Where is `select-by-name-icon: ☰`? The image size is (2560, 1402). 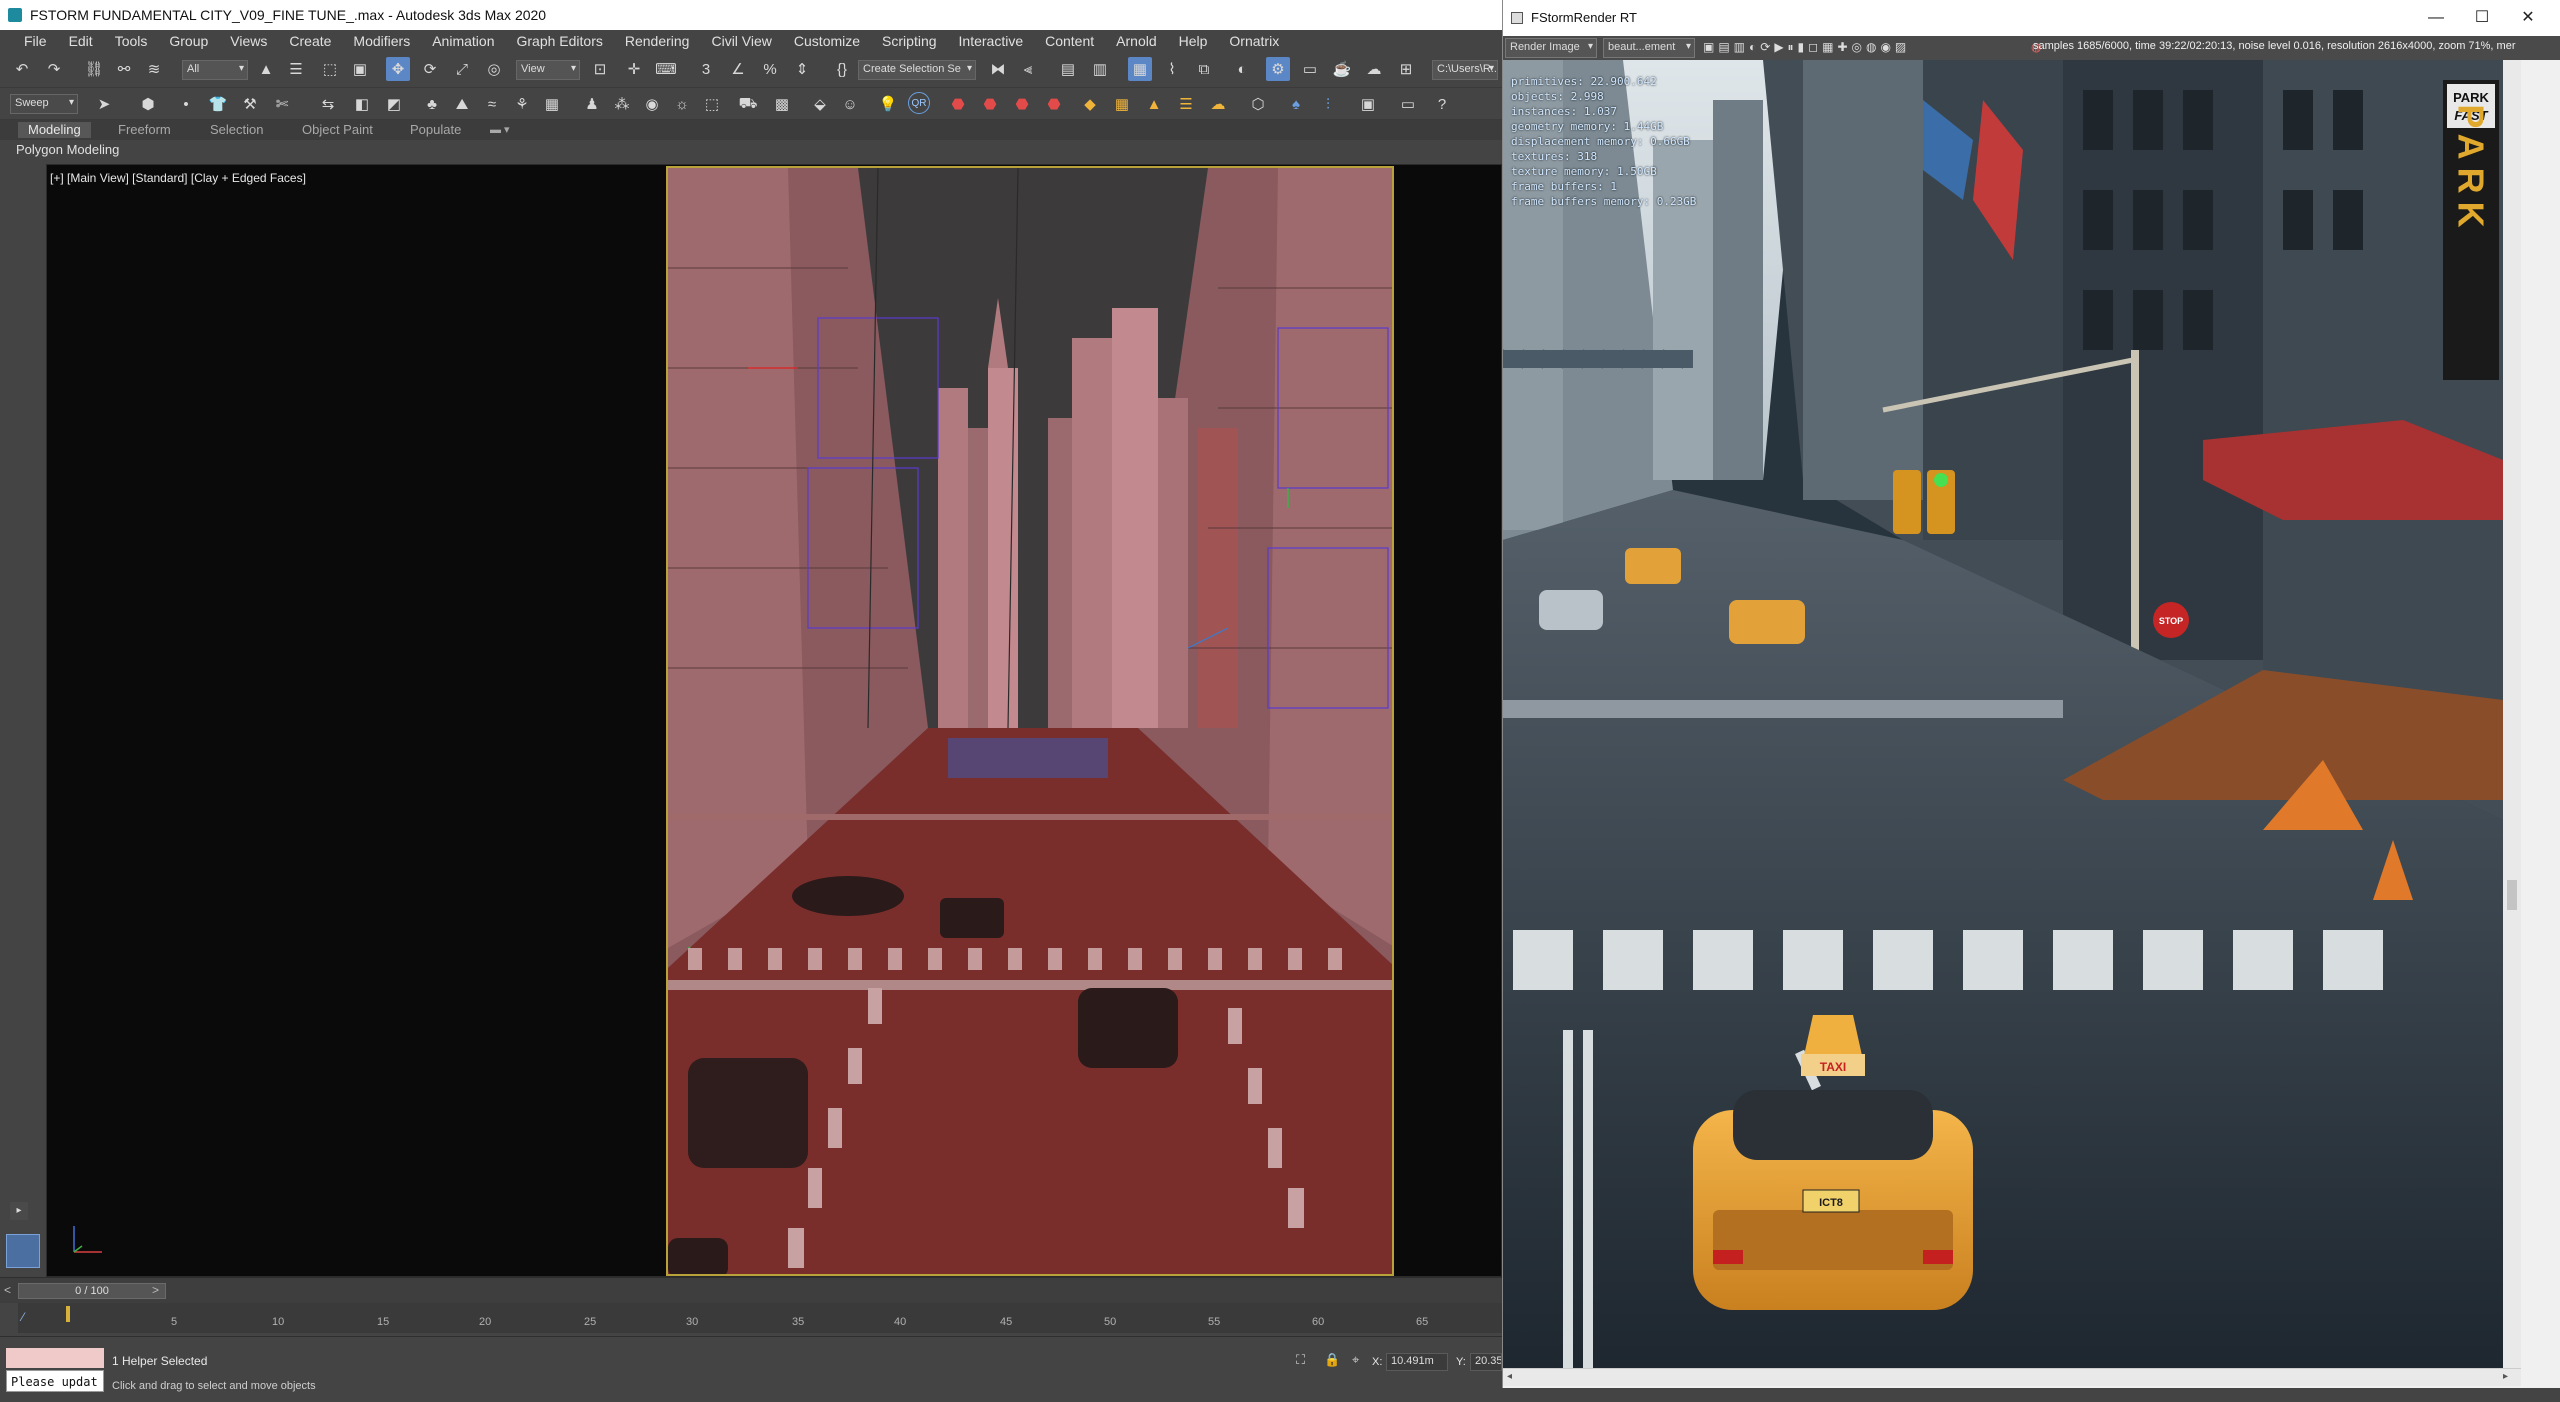
select-by-name-icon: ☰ is located at coordinates (296, 69).